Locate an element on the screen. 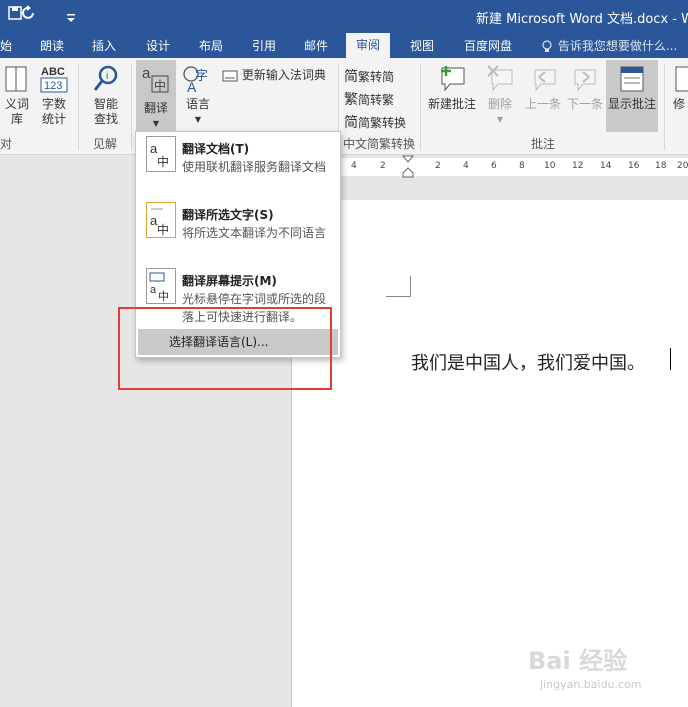 This screenshot has width=688, height=707. delete-comment-icon is located at coordinates (500, 78).